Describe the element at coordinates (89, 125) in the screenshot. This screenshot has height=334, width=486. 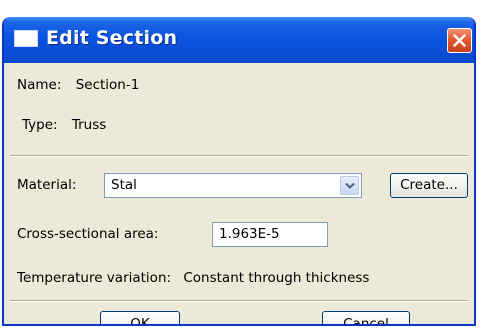
I see `type-value: Truss` at that location.